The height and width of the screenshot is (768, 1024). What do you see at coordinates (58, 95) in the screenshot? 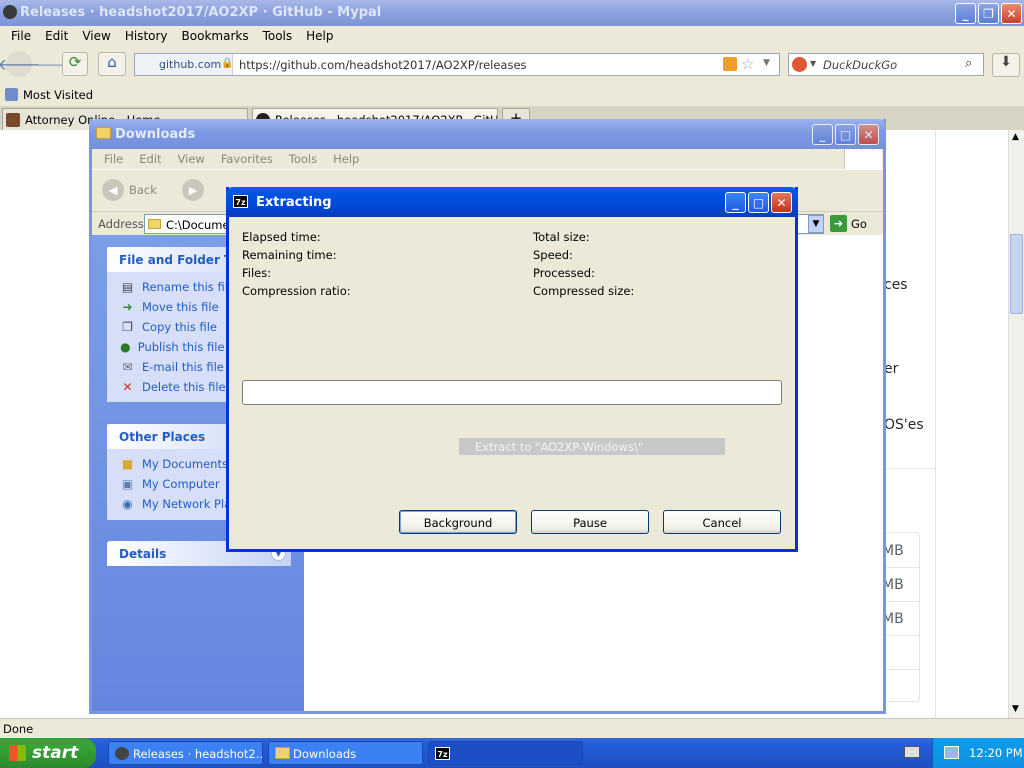
I see `bookmark-most-visited: Most Visited` at bounding box center [58, 95].